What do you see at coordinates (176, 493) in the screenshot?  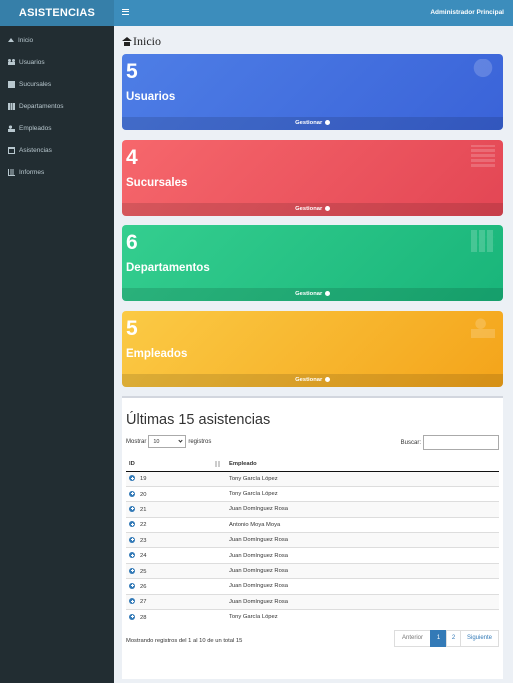 I see `id-cell: 20` at bounding box center [176, 493].